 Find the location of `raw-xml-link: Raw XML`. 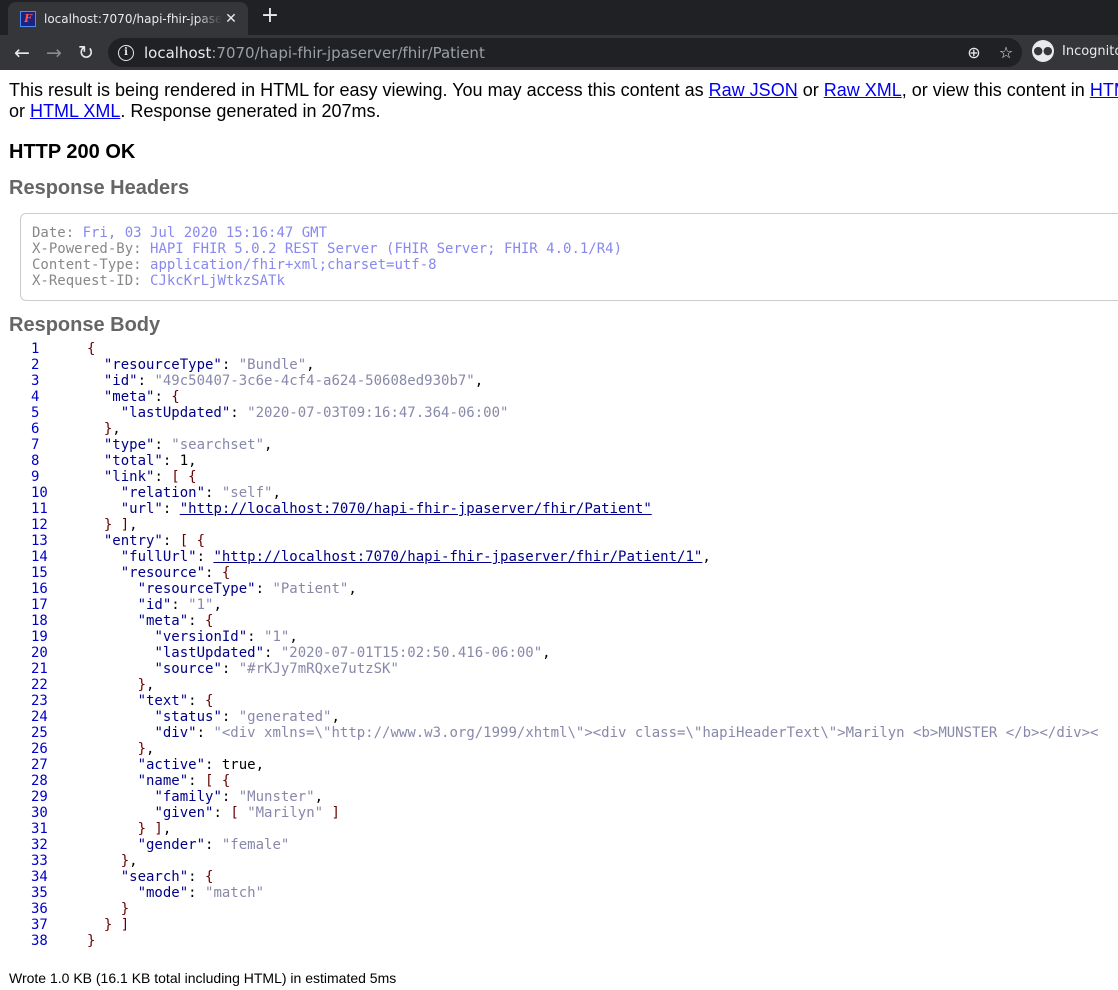

raw-xml-link: Raw XML is located at coordinates (863, 90).